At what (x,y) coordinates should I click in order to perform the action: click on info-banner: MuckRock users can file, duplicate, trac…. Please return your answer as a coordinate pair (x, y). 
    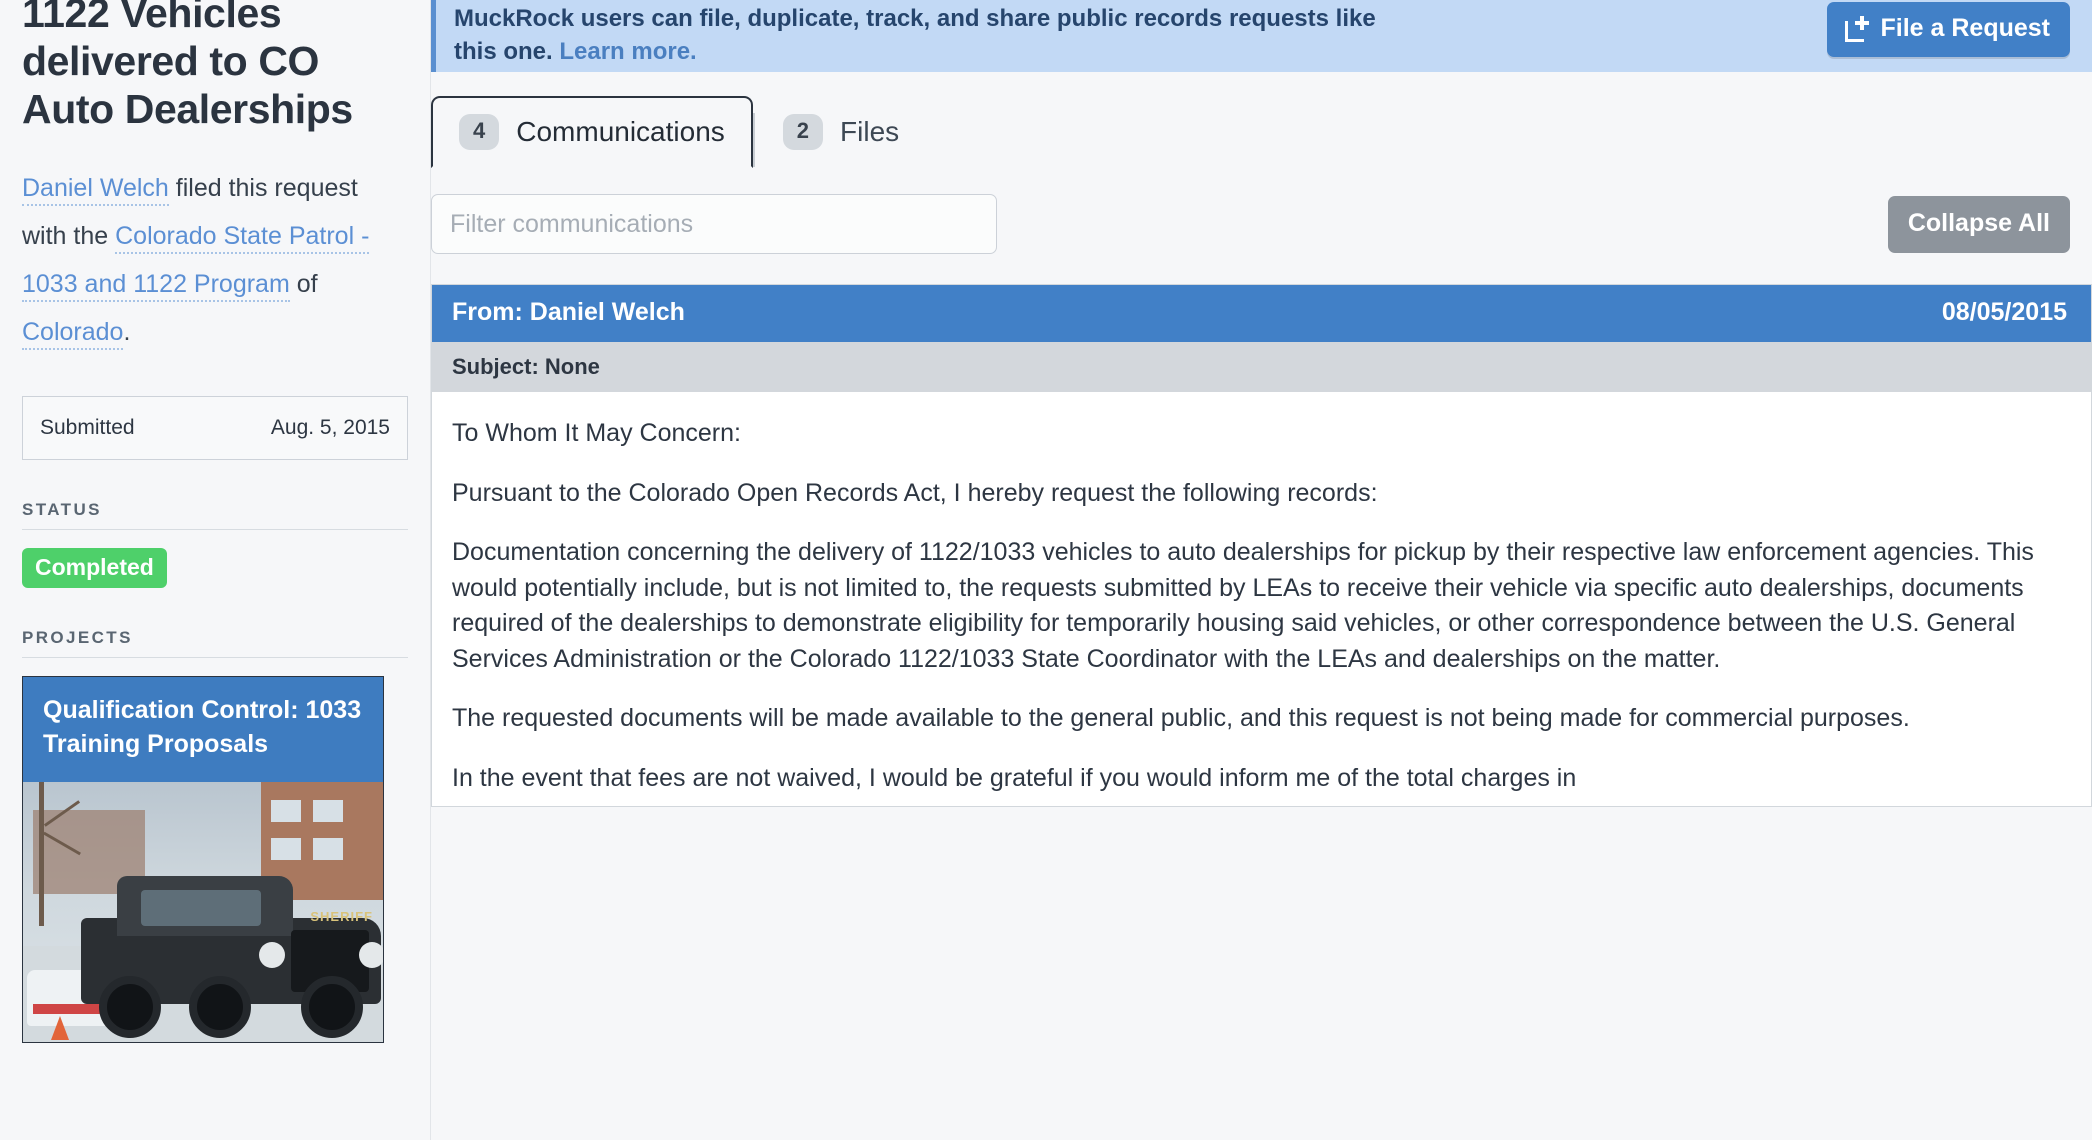
    Looking at the image, I should click on (1261, 36).